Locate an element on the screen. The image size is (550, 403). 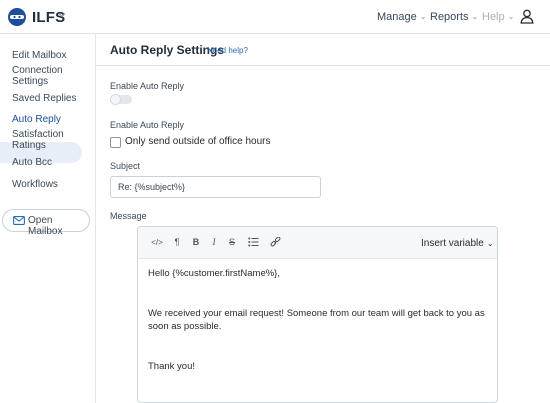
bullet-list-icon is located at coordinates (253, 242).